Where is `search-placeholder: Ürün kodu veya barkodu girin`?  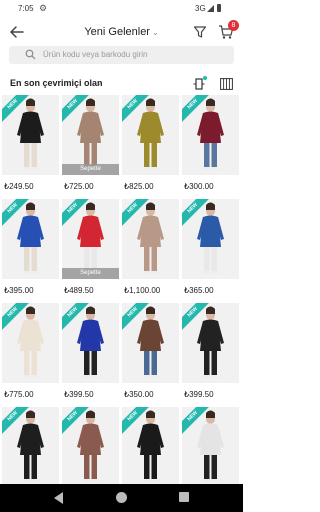
search-placeholder: Ürün kodu veya barkodu girin is located at coordinates (95, 54).